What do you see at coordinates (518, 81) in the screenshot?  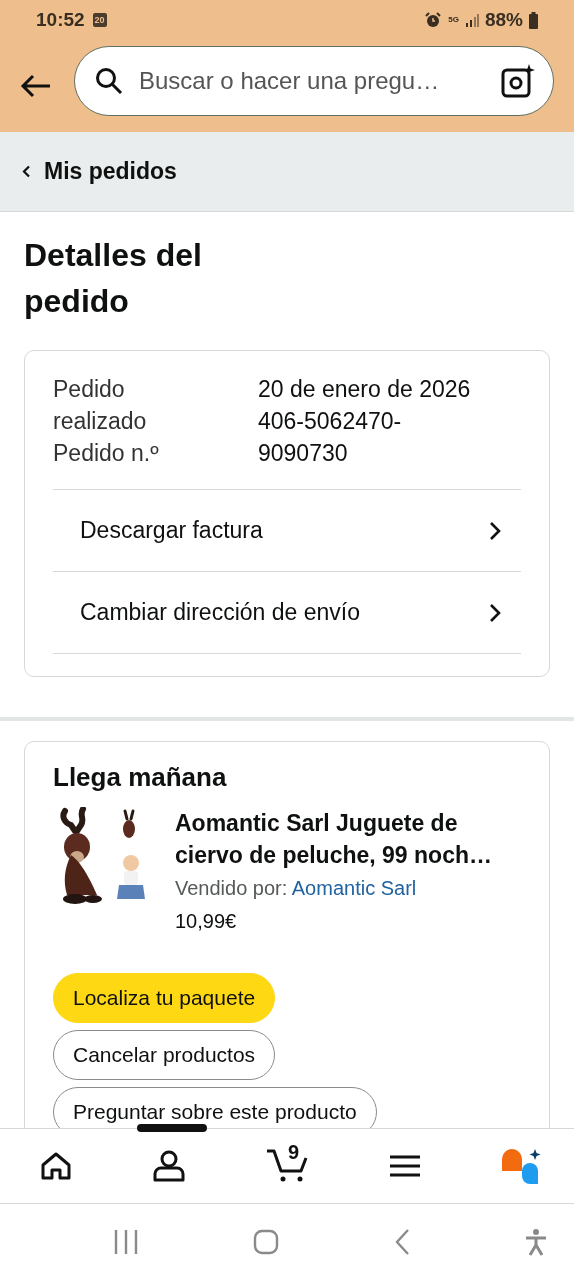 I see `camera-icon` at bounding box center [518, 81].